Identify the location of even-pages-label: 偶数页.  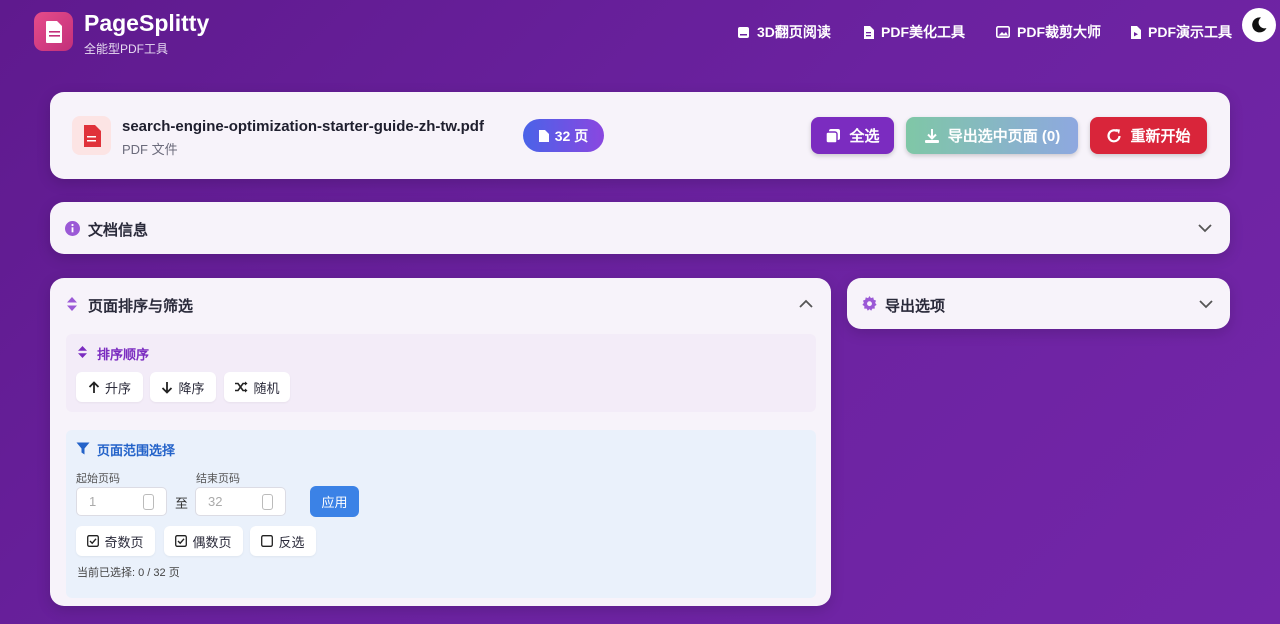
(212, 542).